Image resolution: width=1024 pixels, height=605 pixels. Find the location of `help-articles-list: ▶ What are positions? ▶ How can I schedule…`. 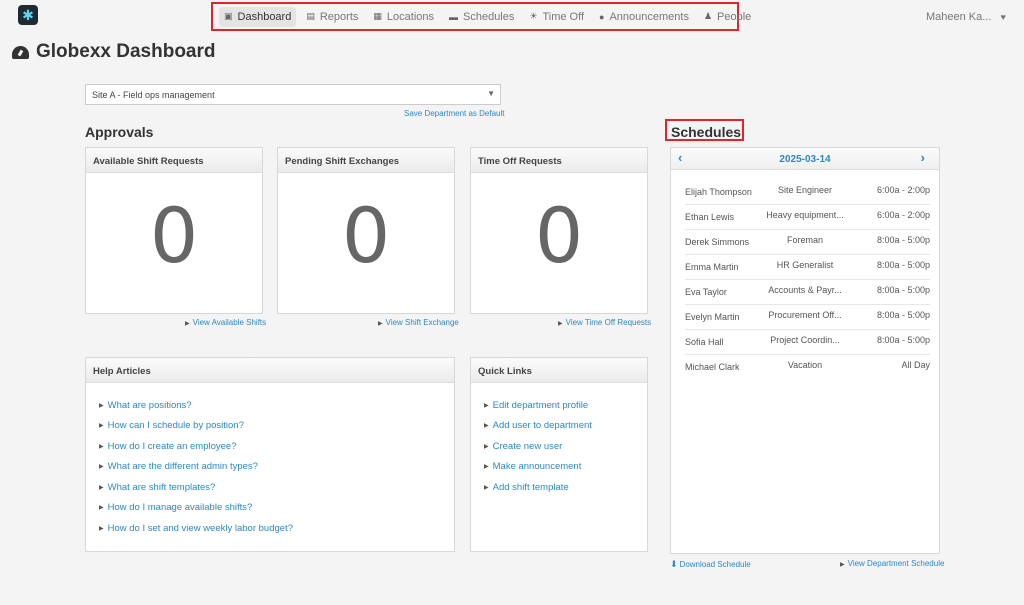

help-articles-list: ▶ What are positions? ▶ How can I schedule… is located at coordinates (270, 461).